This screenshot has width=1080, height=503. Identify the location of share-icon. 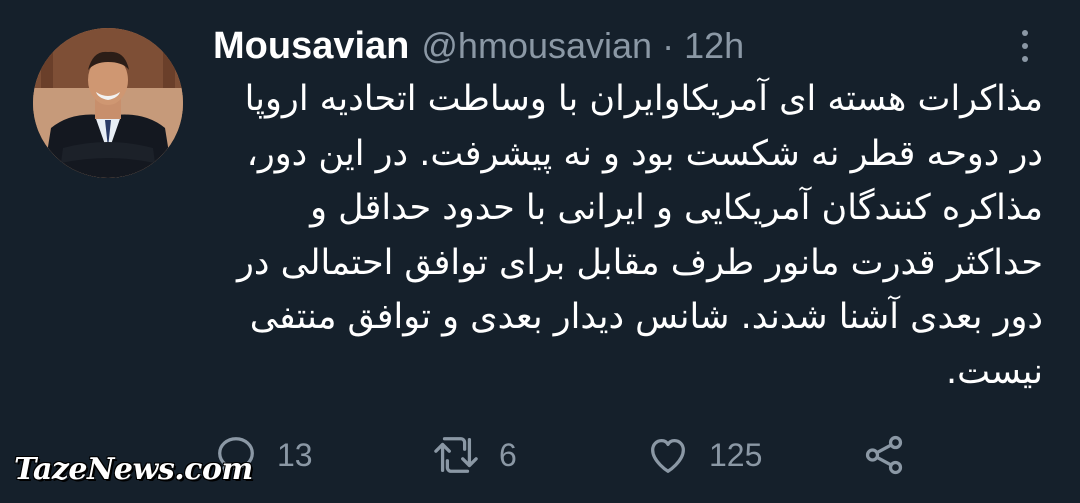
(884, 455).